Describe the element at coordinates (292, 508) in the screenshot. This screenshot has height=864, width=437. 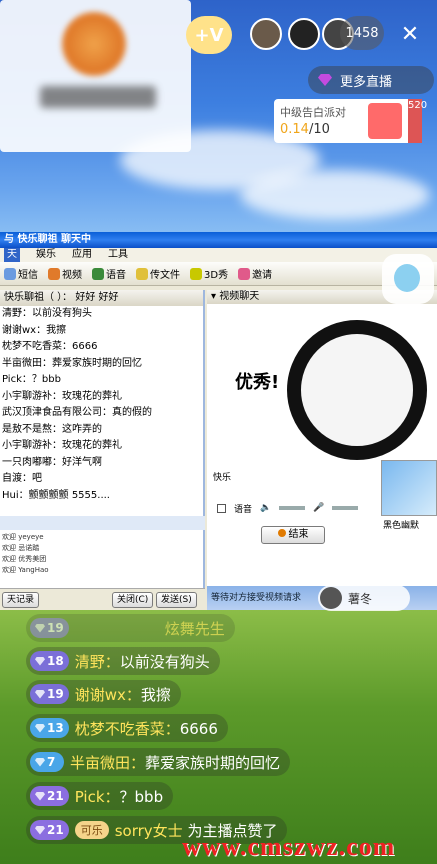
I see `speaker-volume-slider` at that location.